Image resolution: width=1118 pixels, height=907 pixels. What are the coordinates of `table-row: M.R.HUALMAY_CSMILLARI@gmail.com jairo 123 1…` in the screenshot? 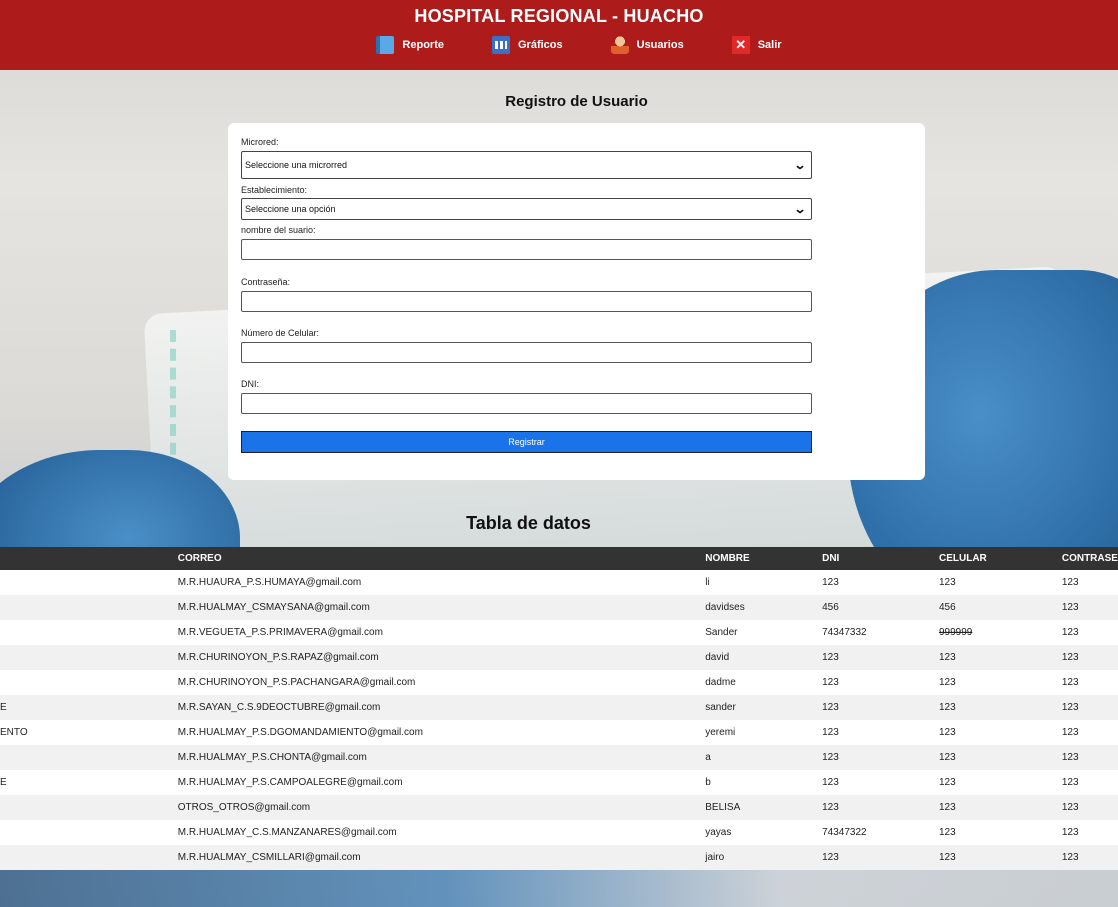 It's located at (559, 857).